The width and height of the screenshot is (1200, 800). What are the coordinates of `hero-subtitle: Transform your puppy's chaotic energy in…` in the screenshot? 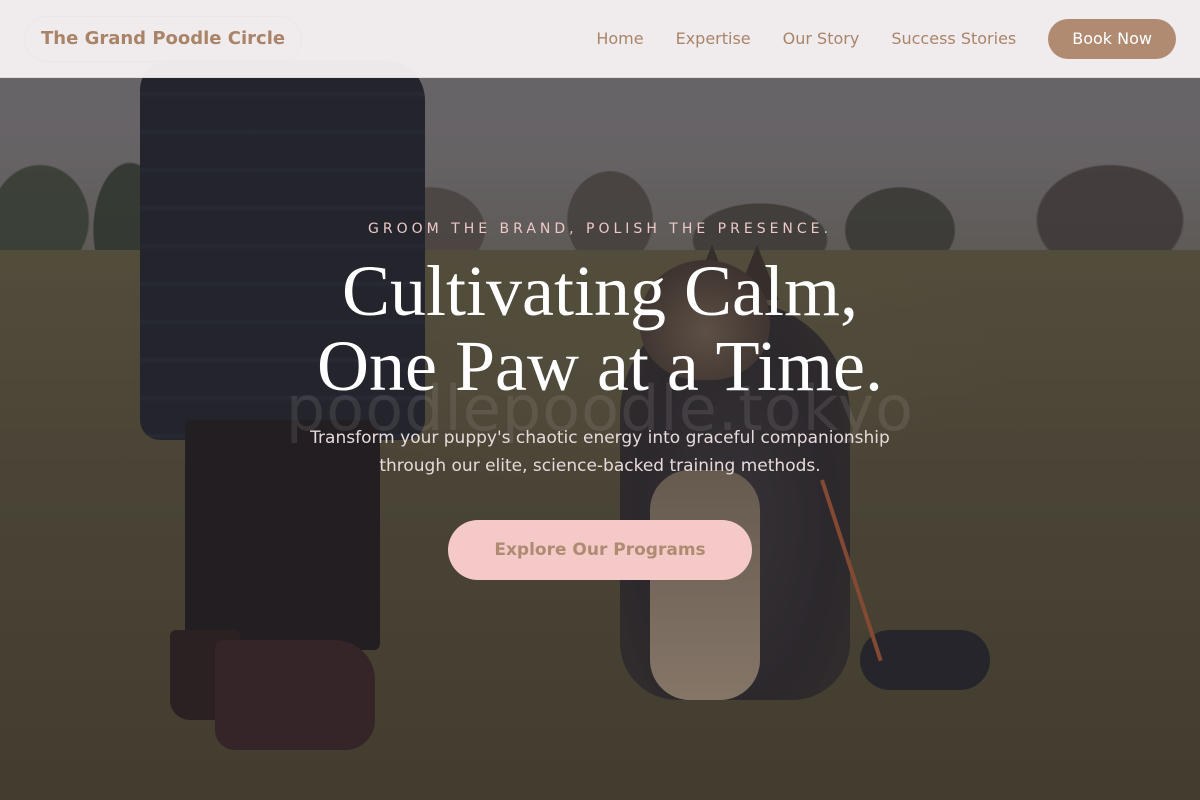 It's located at (600, 452).